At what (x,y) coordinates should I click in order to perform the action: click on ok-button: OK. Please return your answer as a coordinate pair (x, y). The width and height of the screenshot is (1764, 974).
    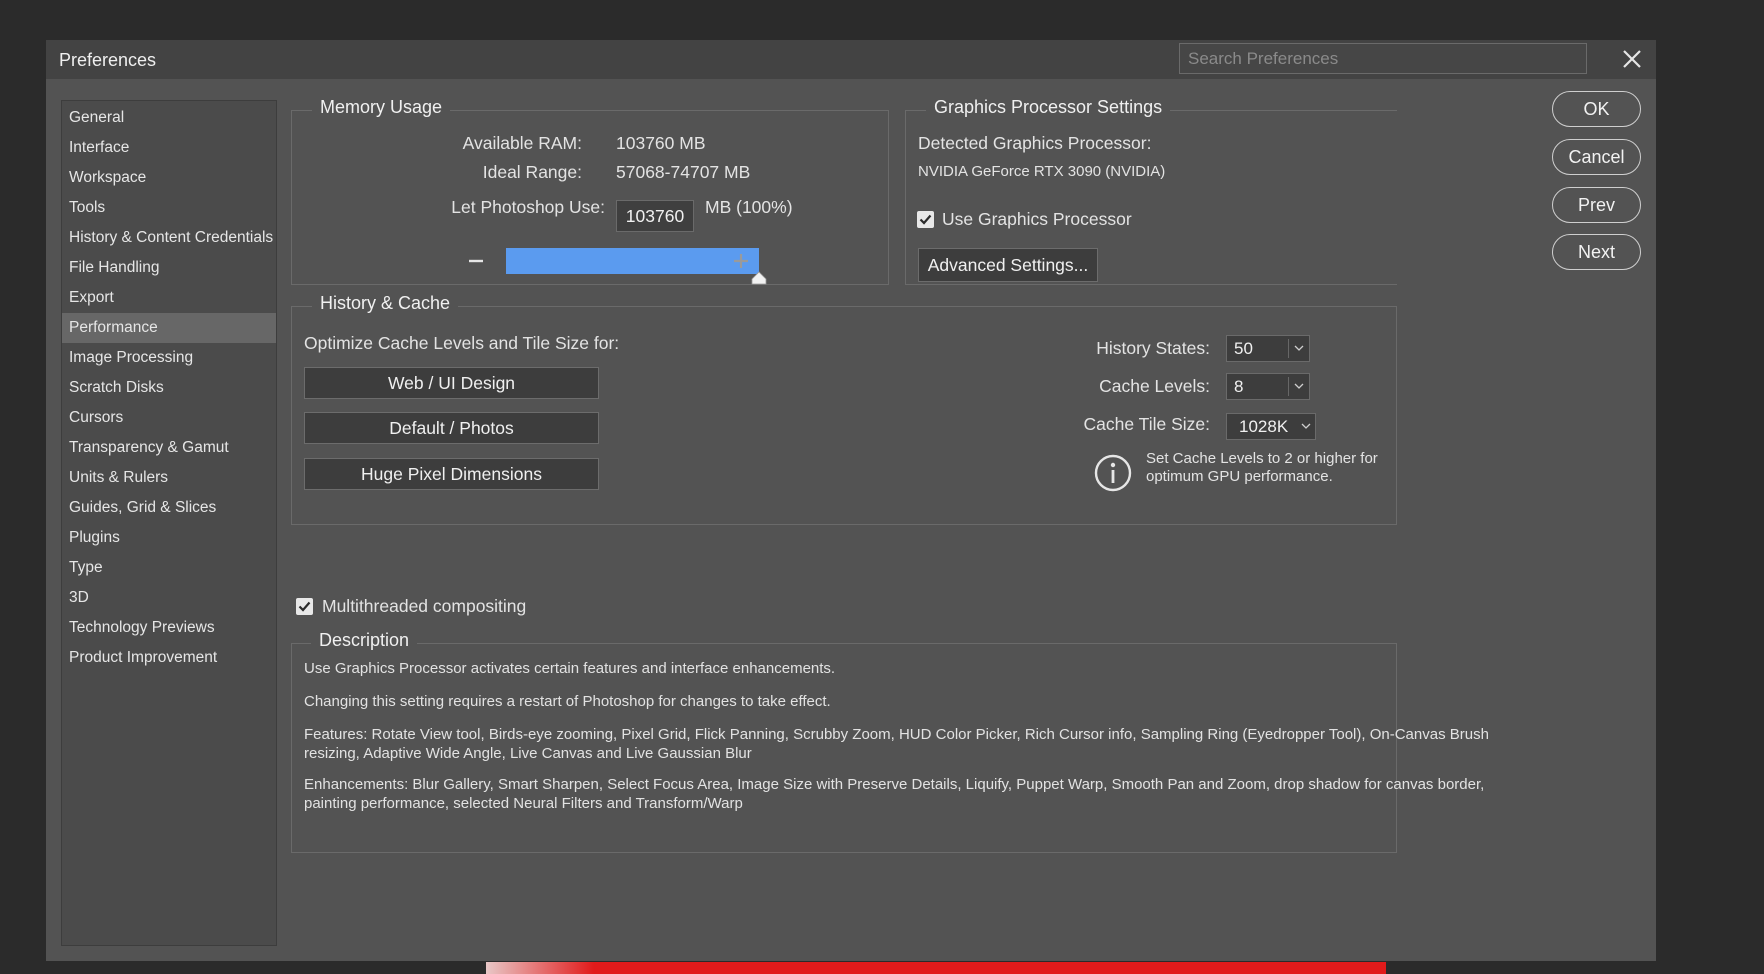
    Looking at the image, I should click on (1596, 109).